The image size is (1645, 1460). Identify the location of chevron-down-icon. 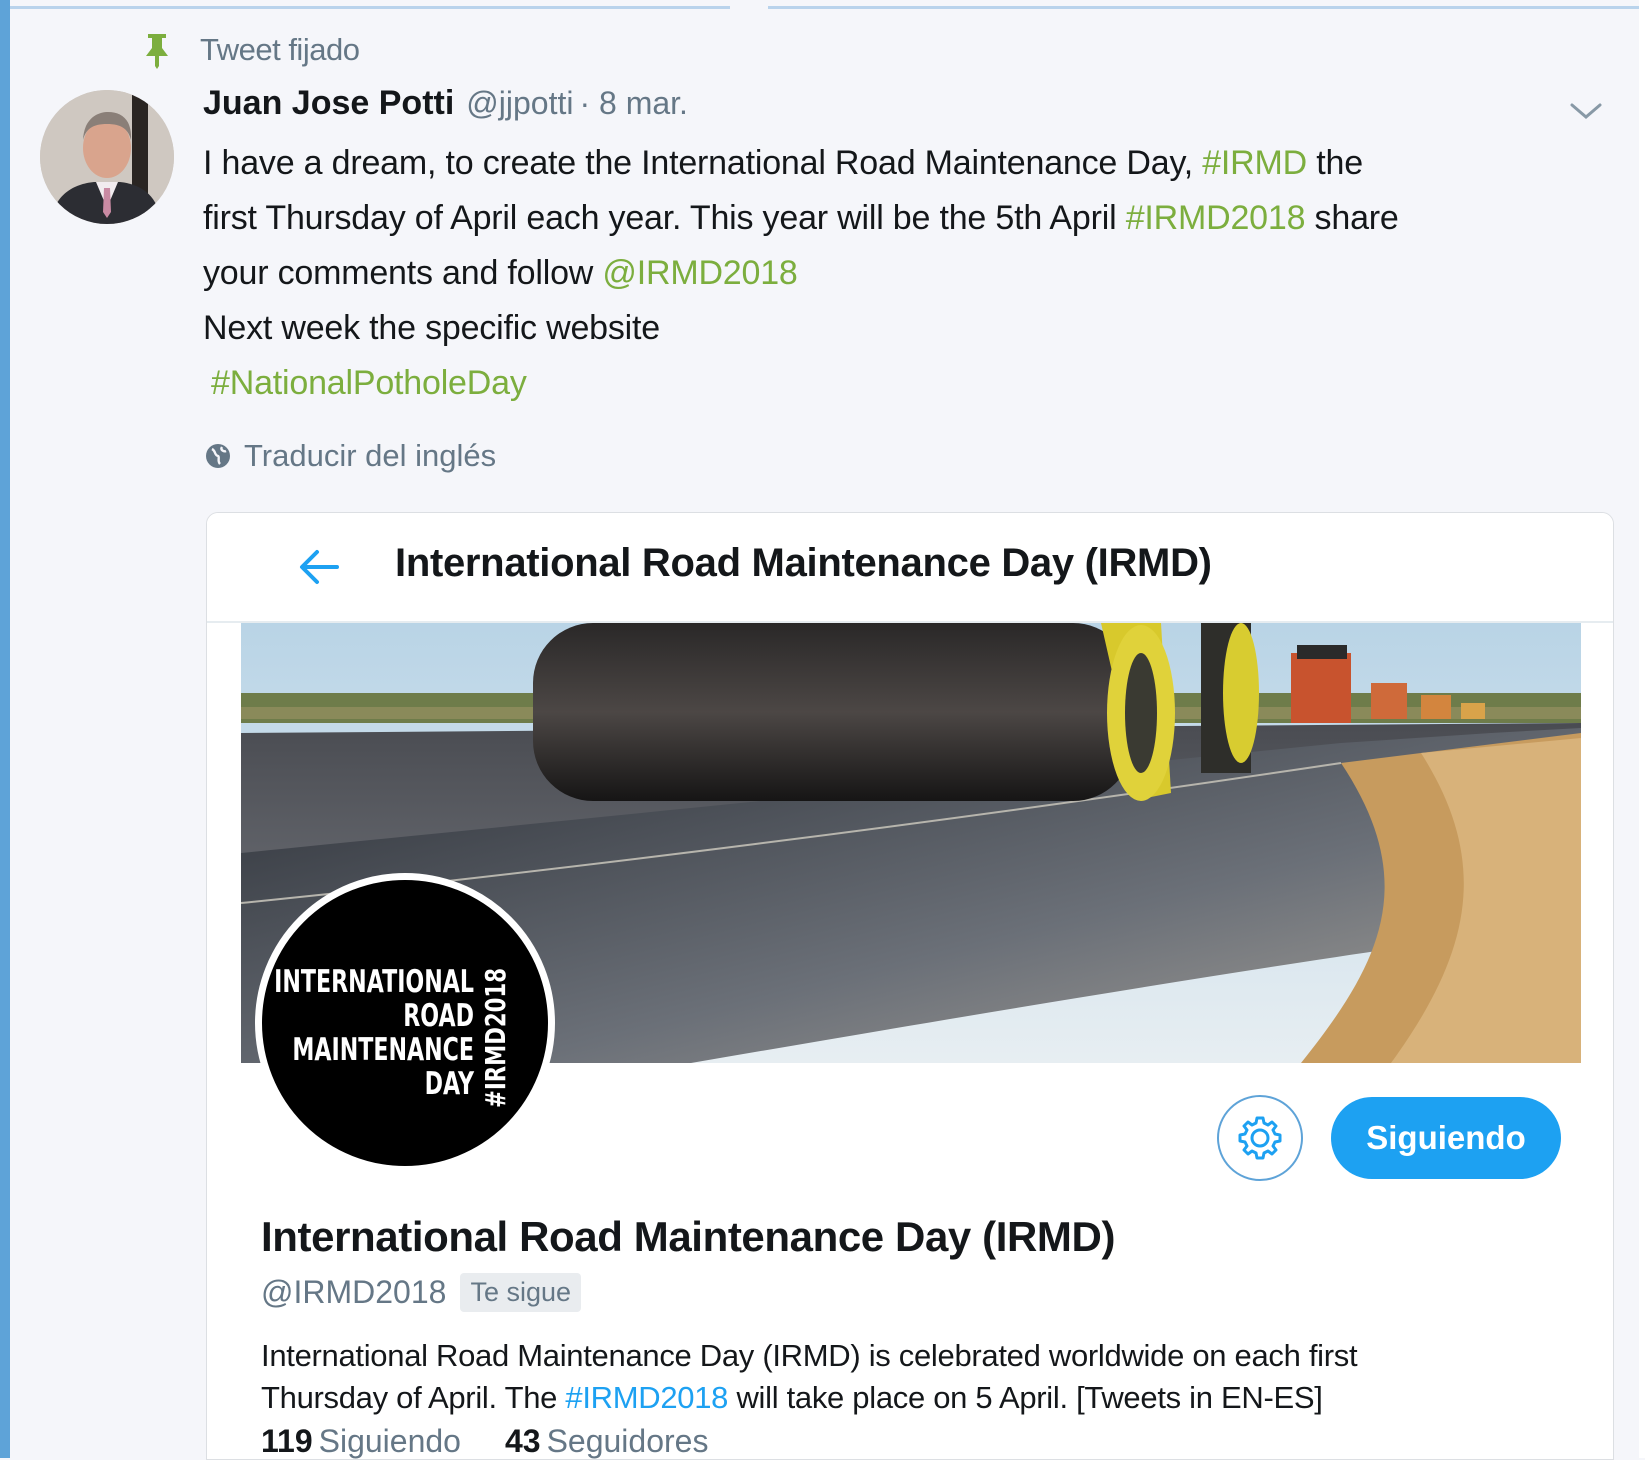
(1586, 111).